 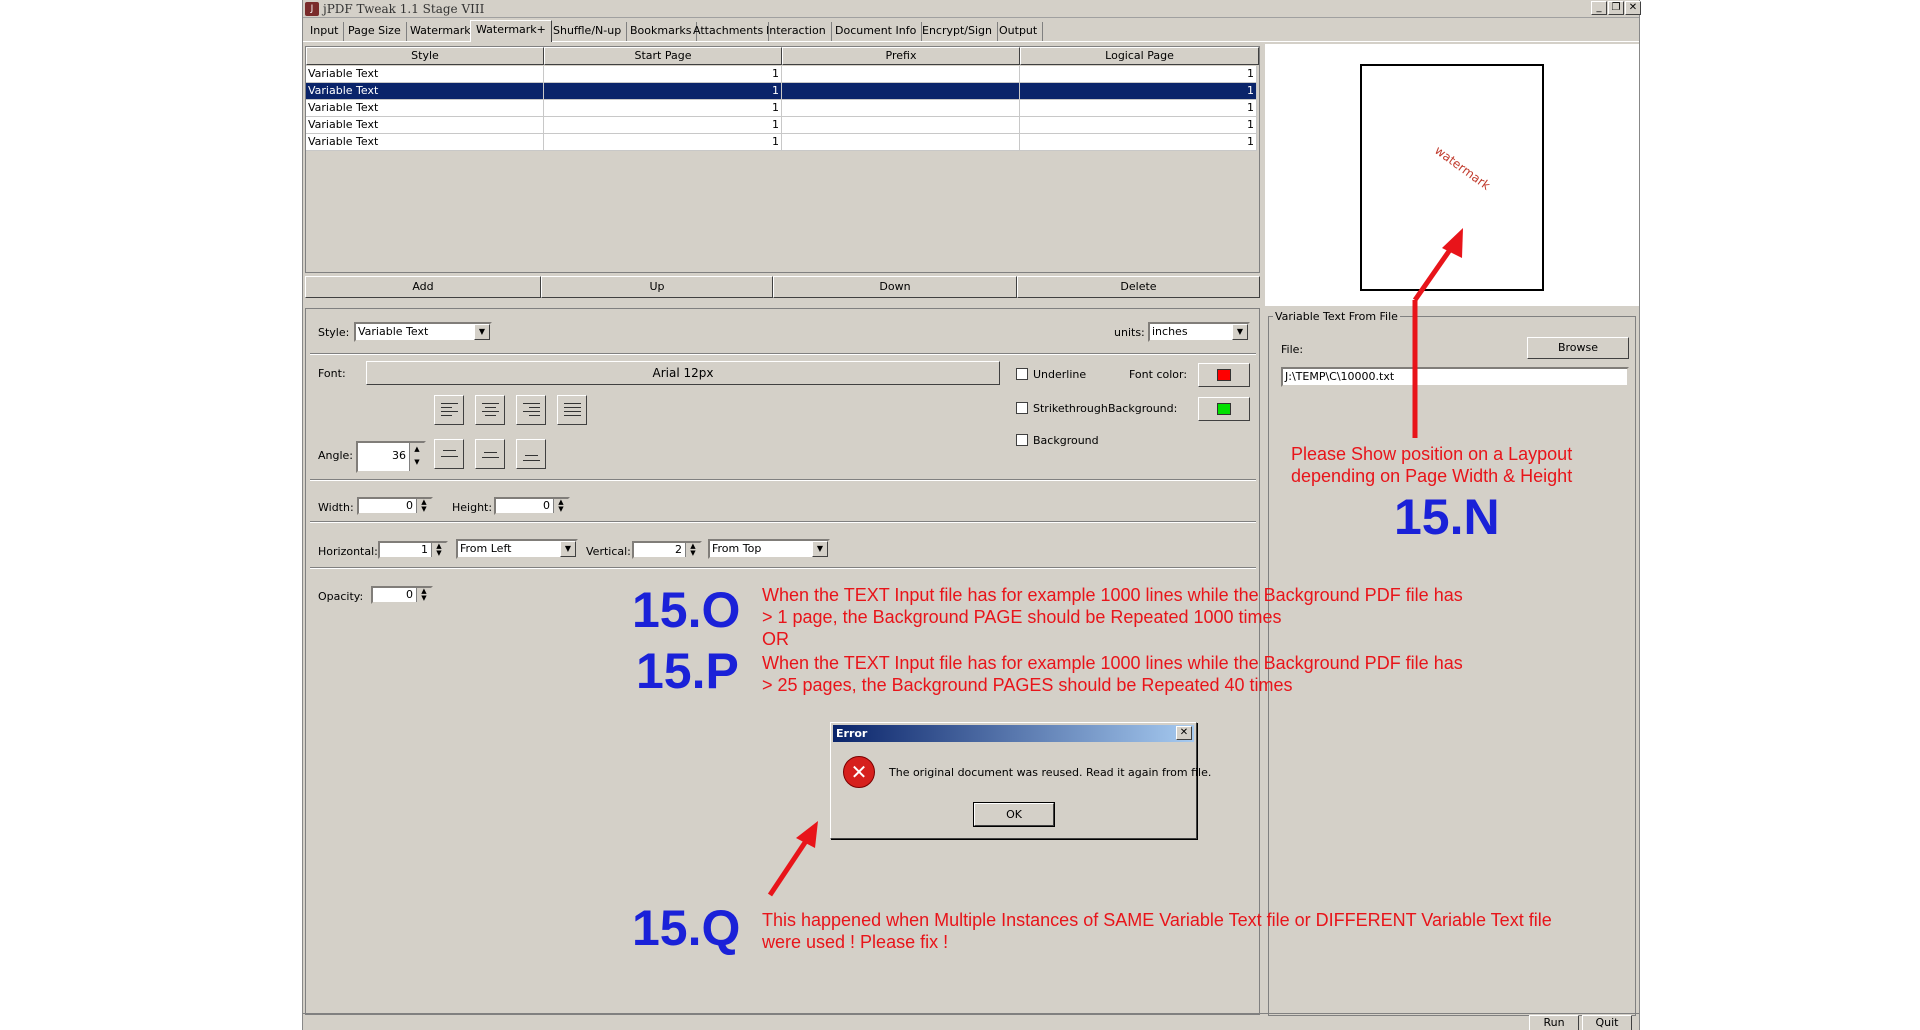 I want to click on tab-output: Output, so click(x=1019, y=31).